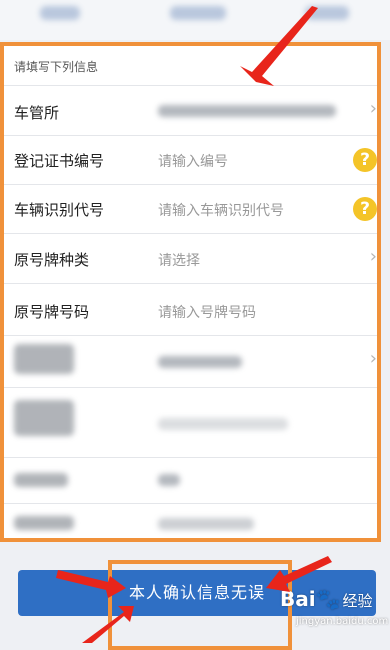  What do you see at coordinates (207, 312) in the screenshot?
I see `plate-number-input: 请输入号牌号码` at bounding box center [207, 312].